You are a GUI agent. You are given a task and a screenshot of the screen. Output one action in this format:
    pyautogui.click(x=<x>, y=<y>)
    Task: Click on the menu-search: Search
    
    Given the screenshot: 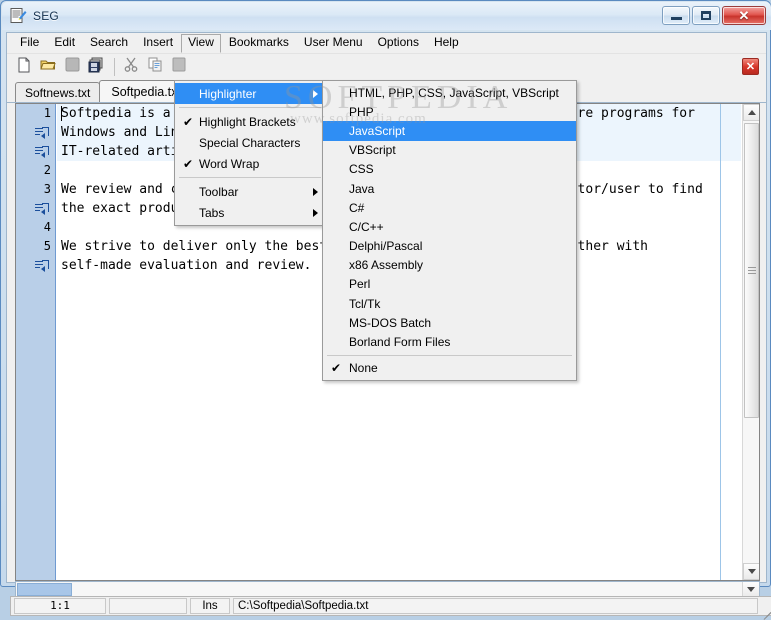 What is the action you would take?
    pyautogui.click(x=109, y=43)
    